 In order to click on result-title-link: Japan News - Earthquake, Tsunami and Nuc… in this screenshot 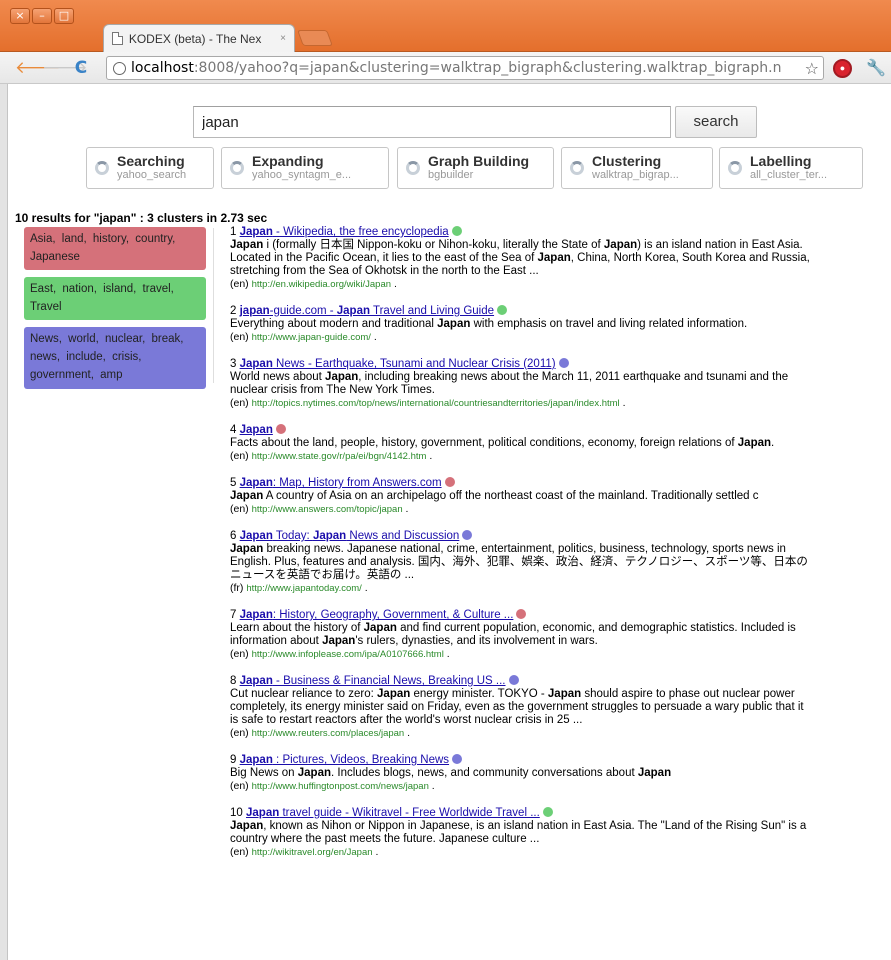, I will do `click(398, 364)`.